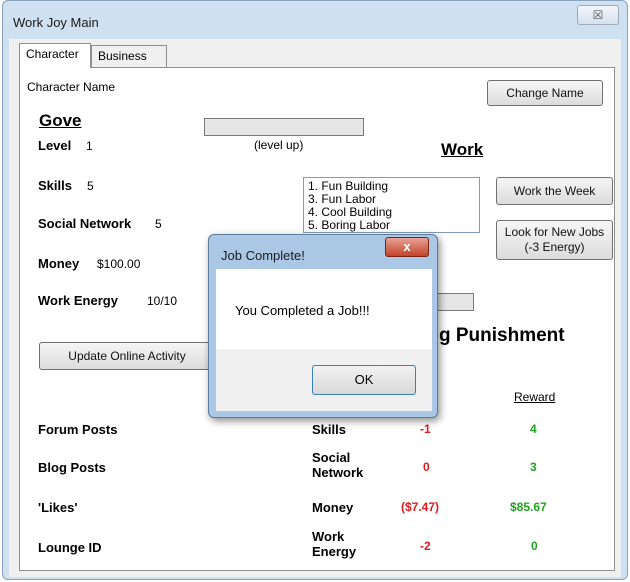 This screenshot has height=582, width=630. I want to click on window-title: Work Joy Main, so click(56, 22).